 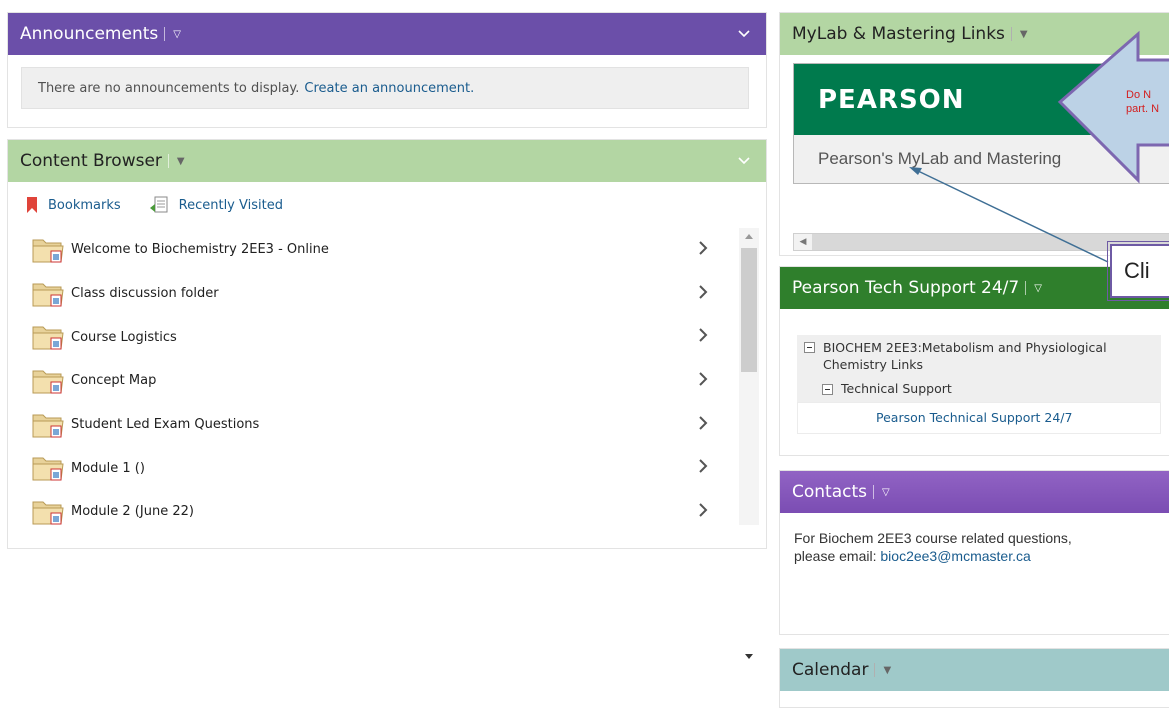 What do you see at coordinates (1139, 95) in the screenshot?
I see `annotation-arrow-line1: Do N` at bounding box center [1139, 95].